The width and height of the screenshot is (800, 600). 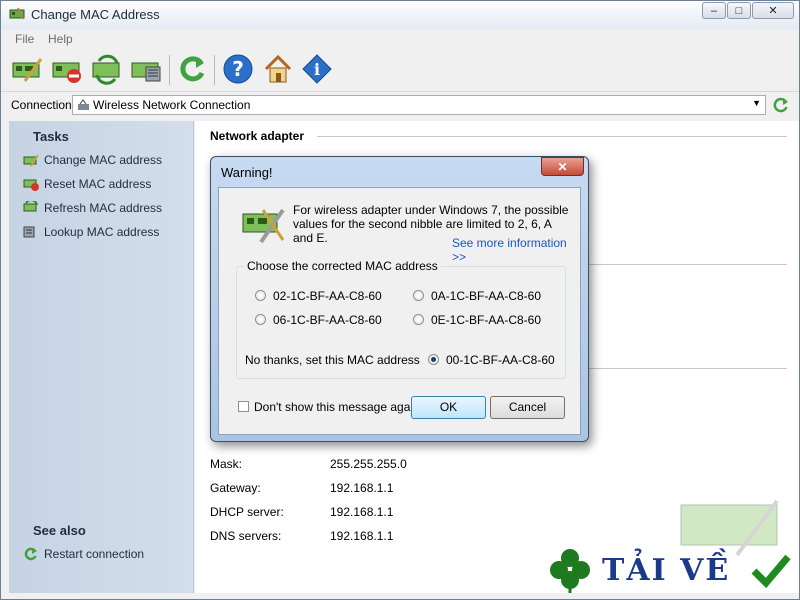 What do you see at coordinates (781, 105) in the screenshot?
I see `refresh-connection-icon` at bounding box center [781, 105].